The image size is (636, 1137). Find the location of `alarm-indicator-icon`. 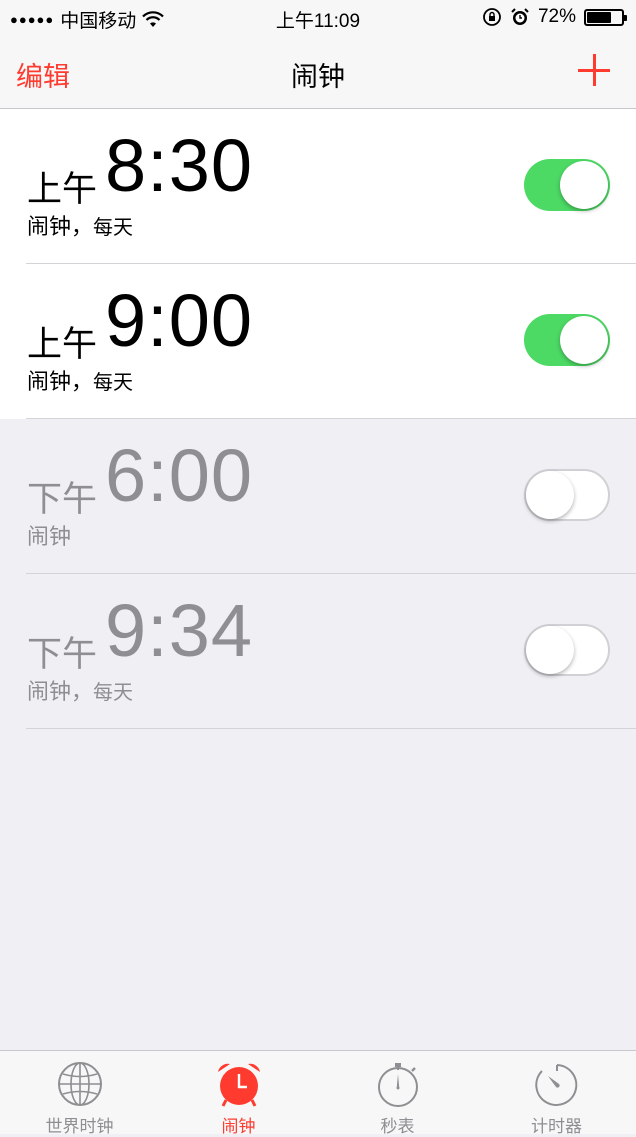

alarm-indicator-icon is located at coordinates (520, 16).